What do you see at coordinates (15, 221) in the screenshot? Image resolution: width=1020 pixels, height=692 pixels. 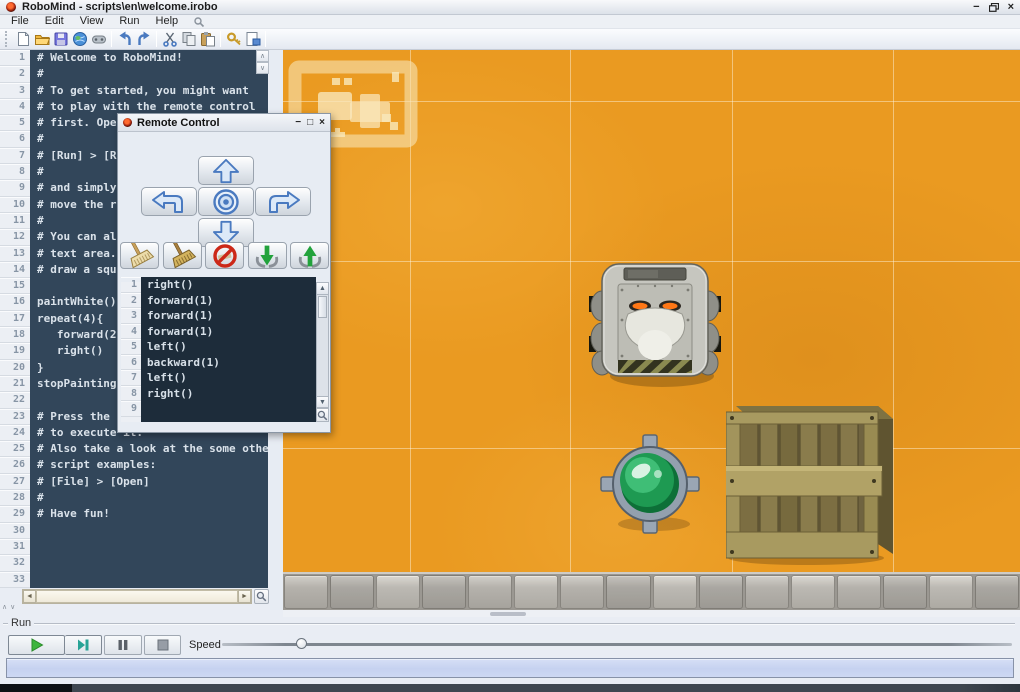 I see `line-number: 11` at bounding box center [15, 221].